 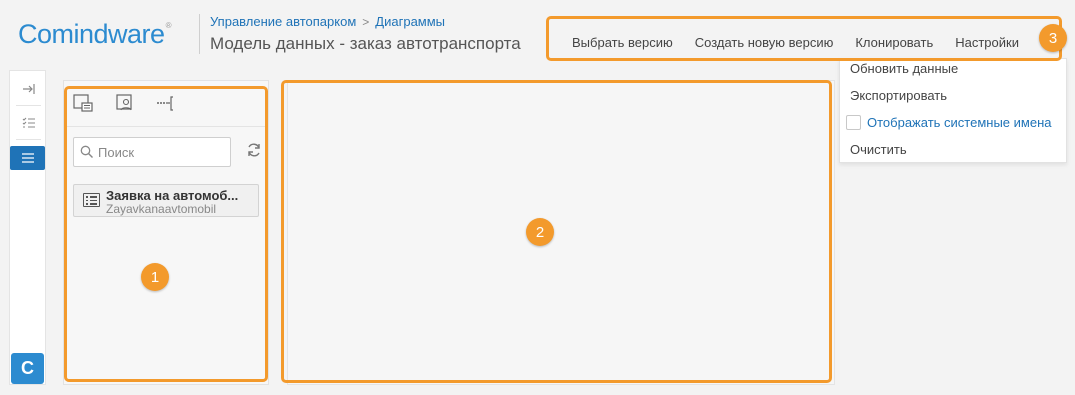 I want to click on collapse-panel-icon, so click(x=28, y=89).